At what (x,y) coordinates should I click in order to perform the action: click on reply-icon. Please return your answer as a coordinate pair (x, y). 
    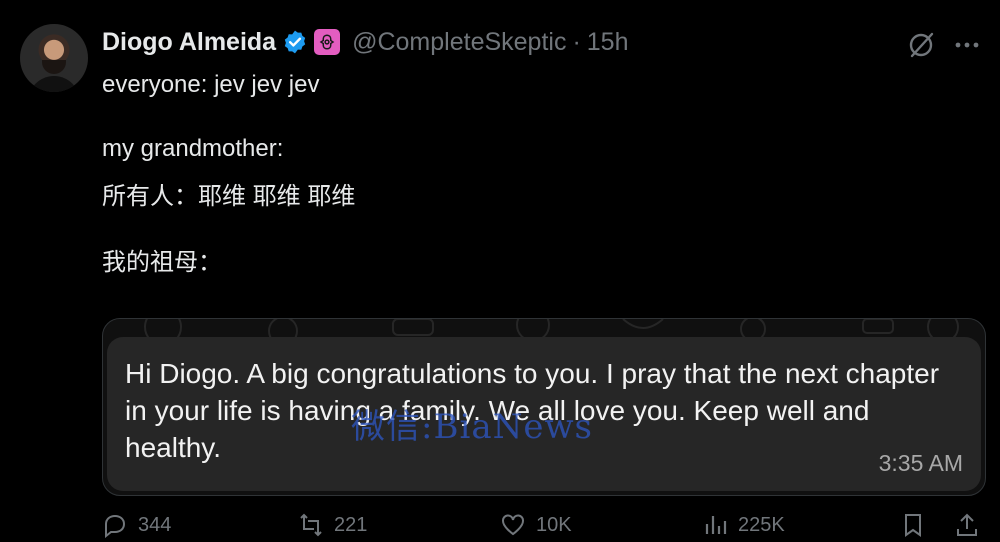
    Looking at the image, I should click on (115, 526).